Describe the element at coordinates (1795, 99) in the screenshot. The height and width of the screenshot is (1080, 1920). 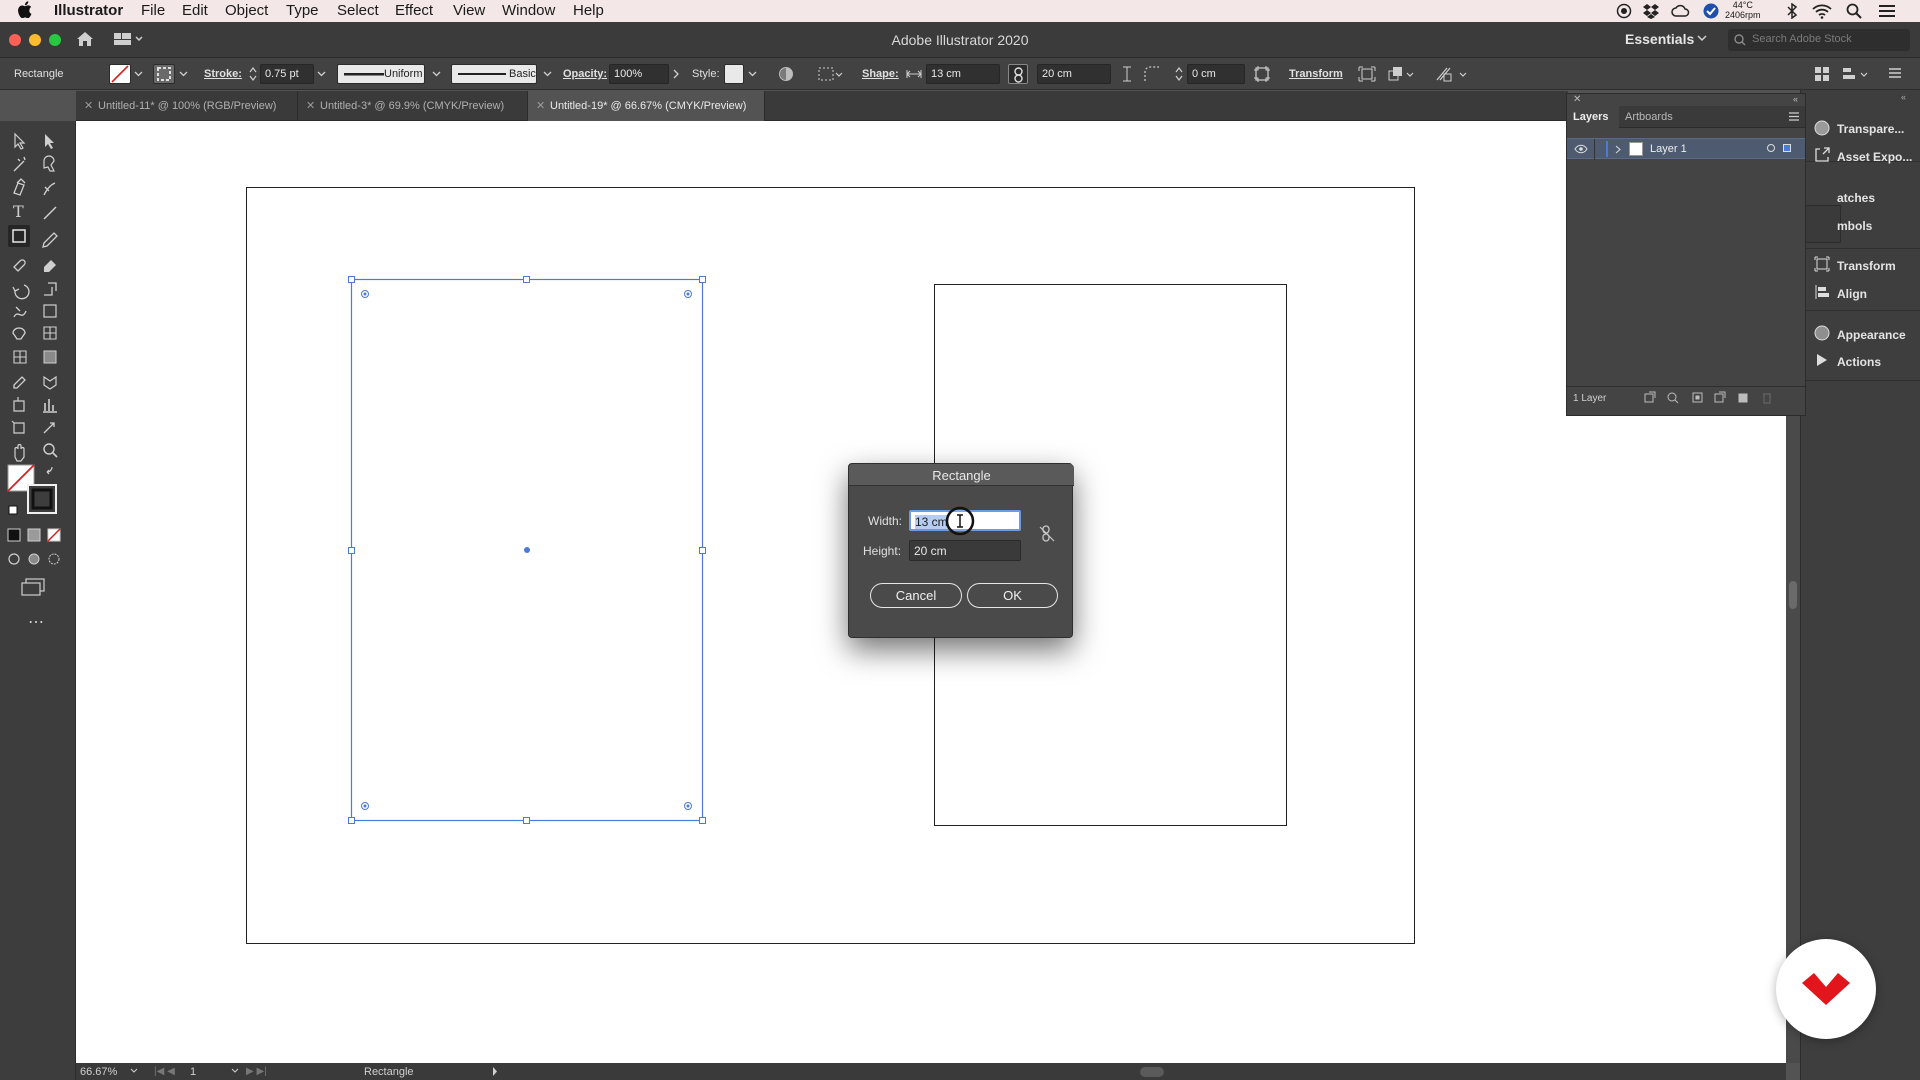
I see `collapse-panel-icon: «` at that location.